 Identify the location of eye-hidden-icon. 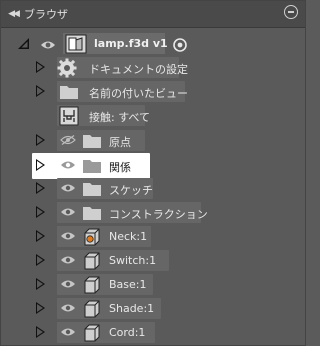
(68, 140).